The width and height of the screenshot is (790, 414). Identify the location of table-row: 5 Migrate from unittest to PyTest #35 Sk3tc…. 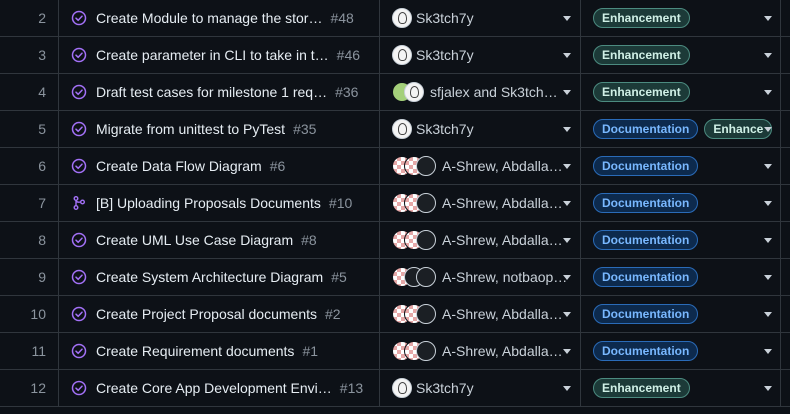
(395, 129).